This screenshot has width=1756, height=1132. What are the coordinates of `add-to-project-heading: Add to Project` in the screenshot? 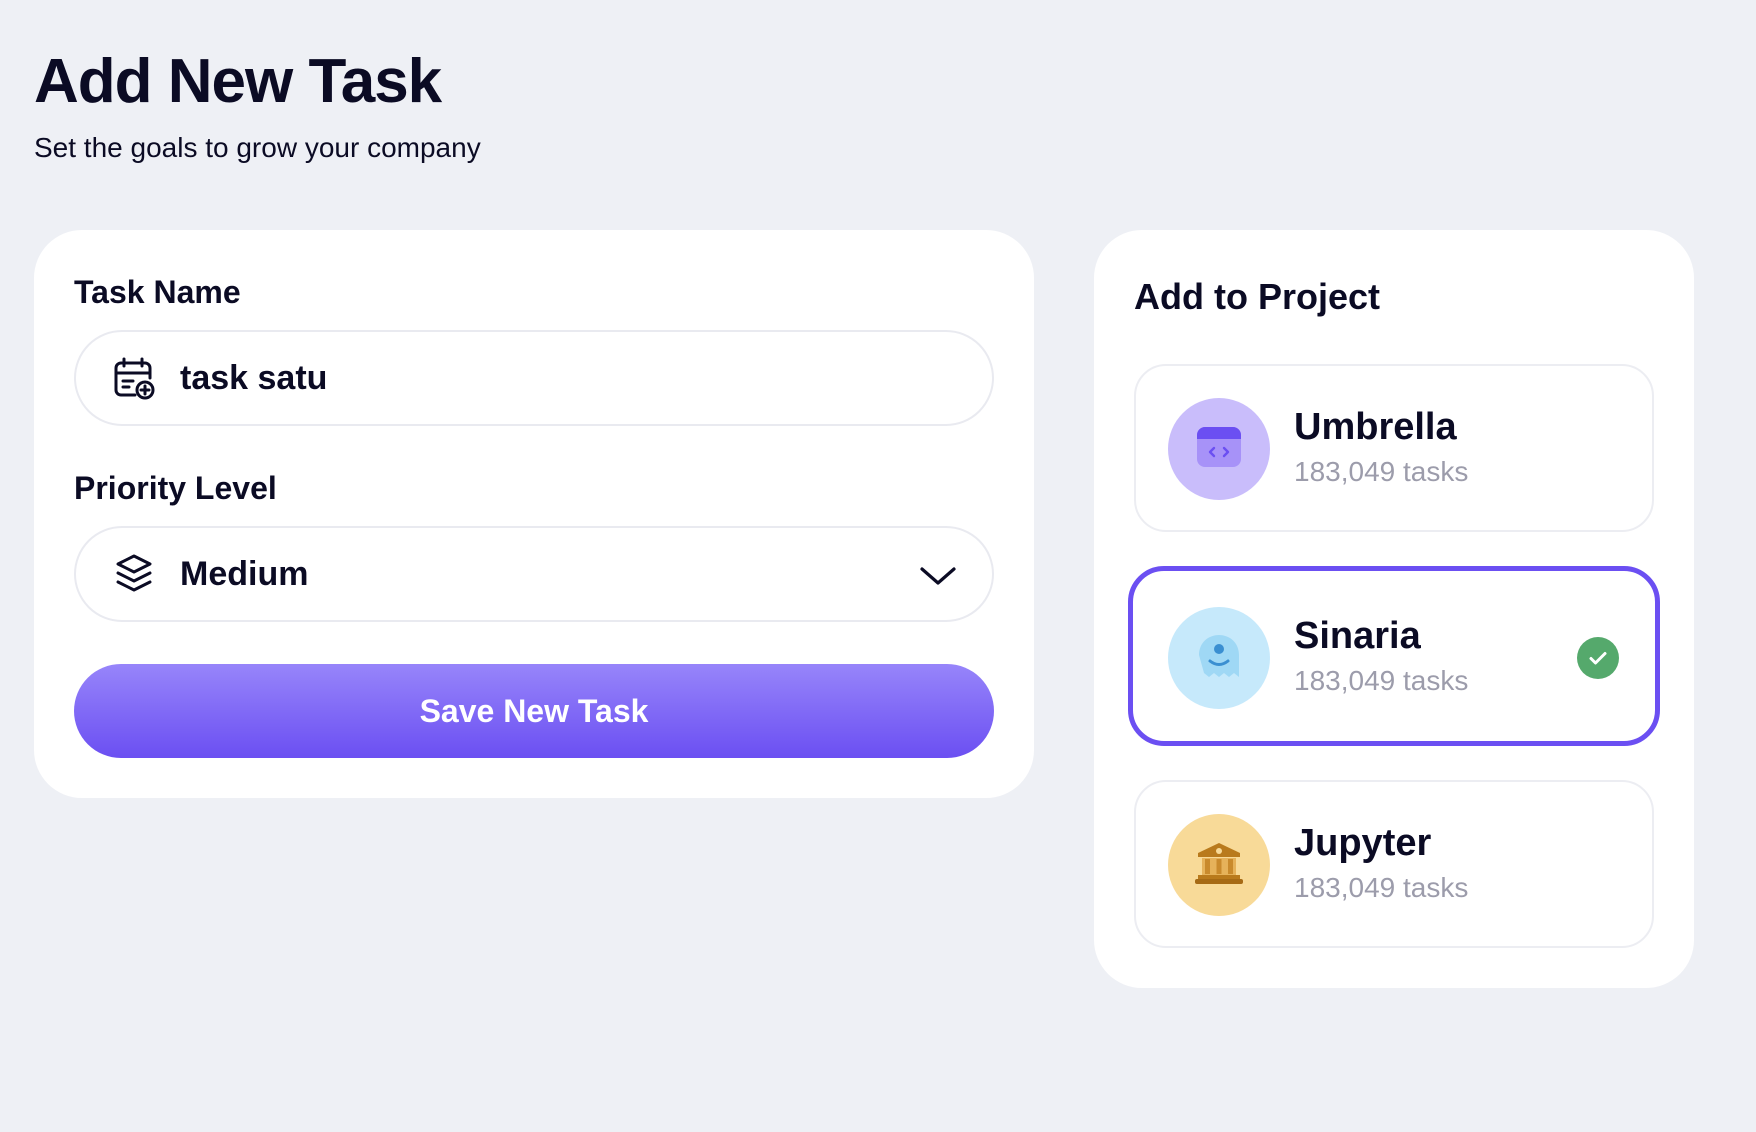 It's located at (1257, 296).